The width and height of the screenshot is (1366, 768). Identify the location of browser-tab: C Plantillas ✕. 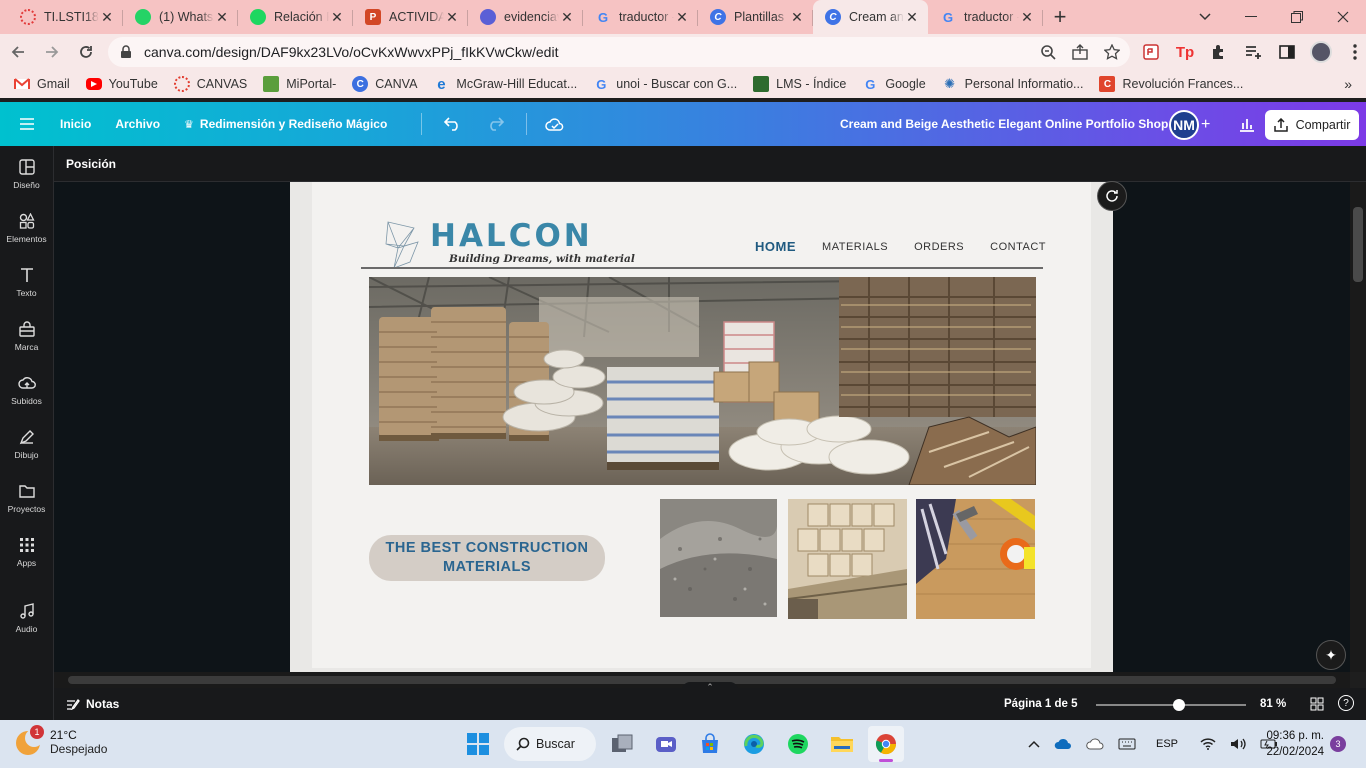
(755, 17).